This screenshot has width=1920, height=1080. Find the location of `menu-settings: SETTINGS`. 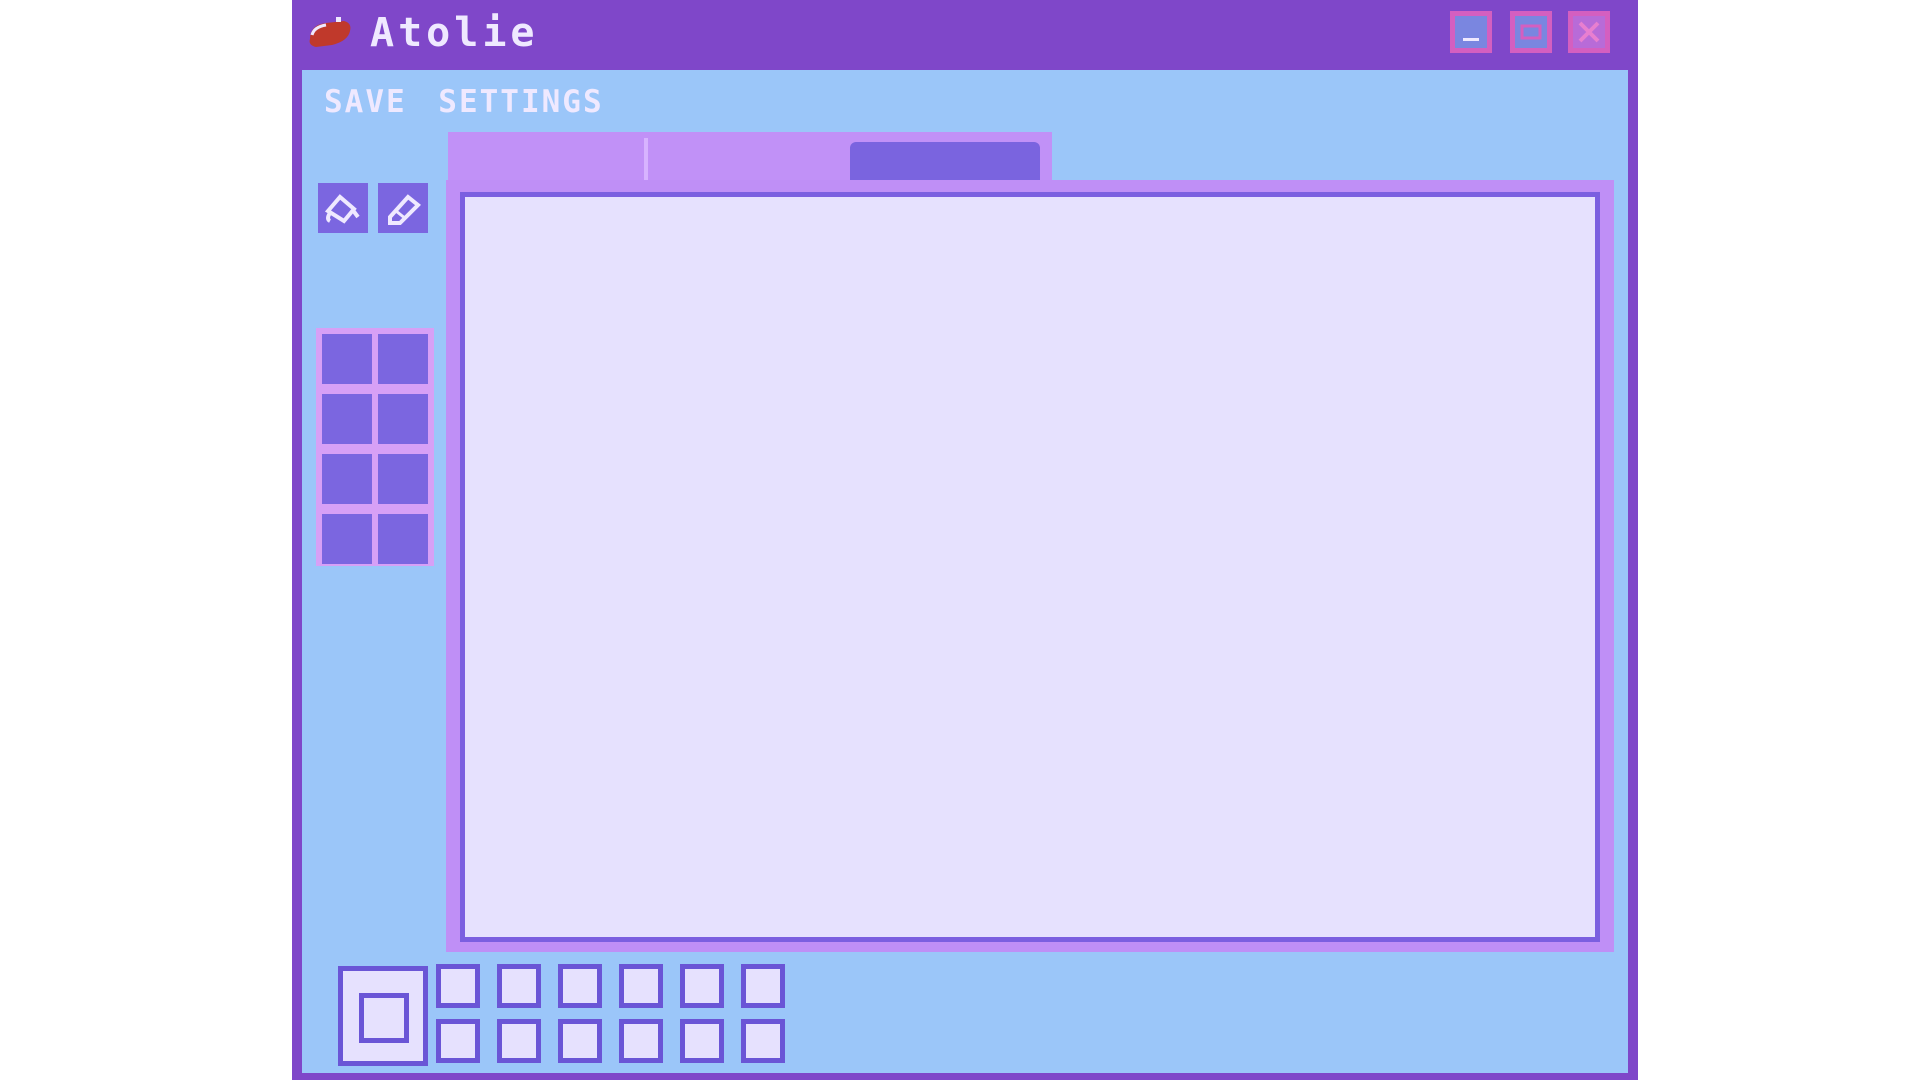

menu-settings: SETTINGS is located at coordinates (520, 102).